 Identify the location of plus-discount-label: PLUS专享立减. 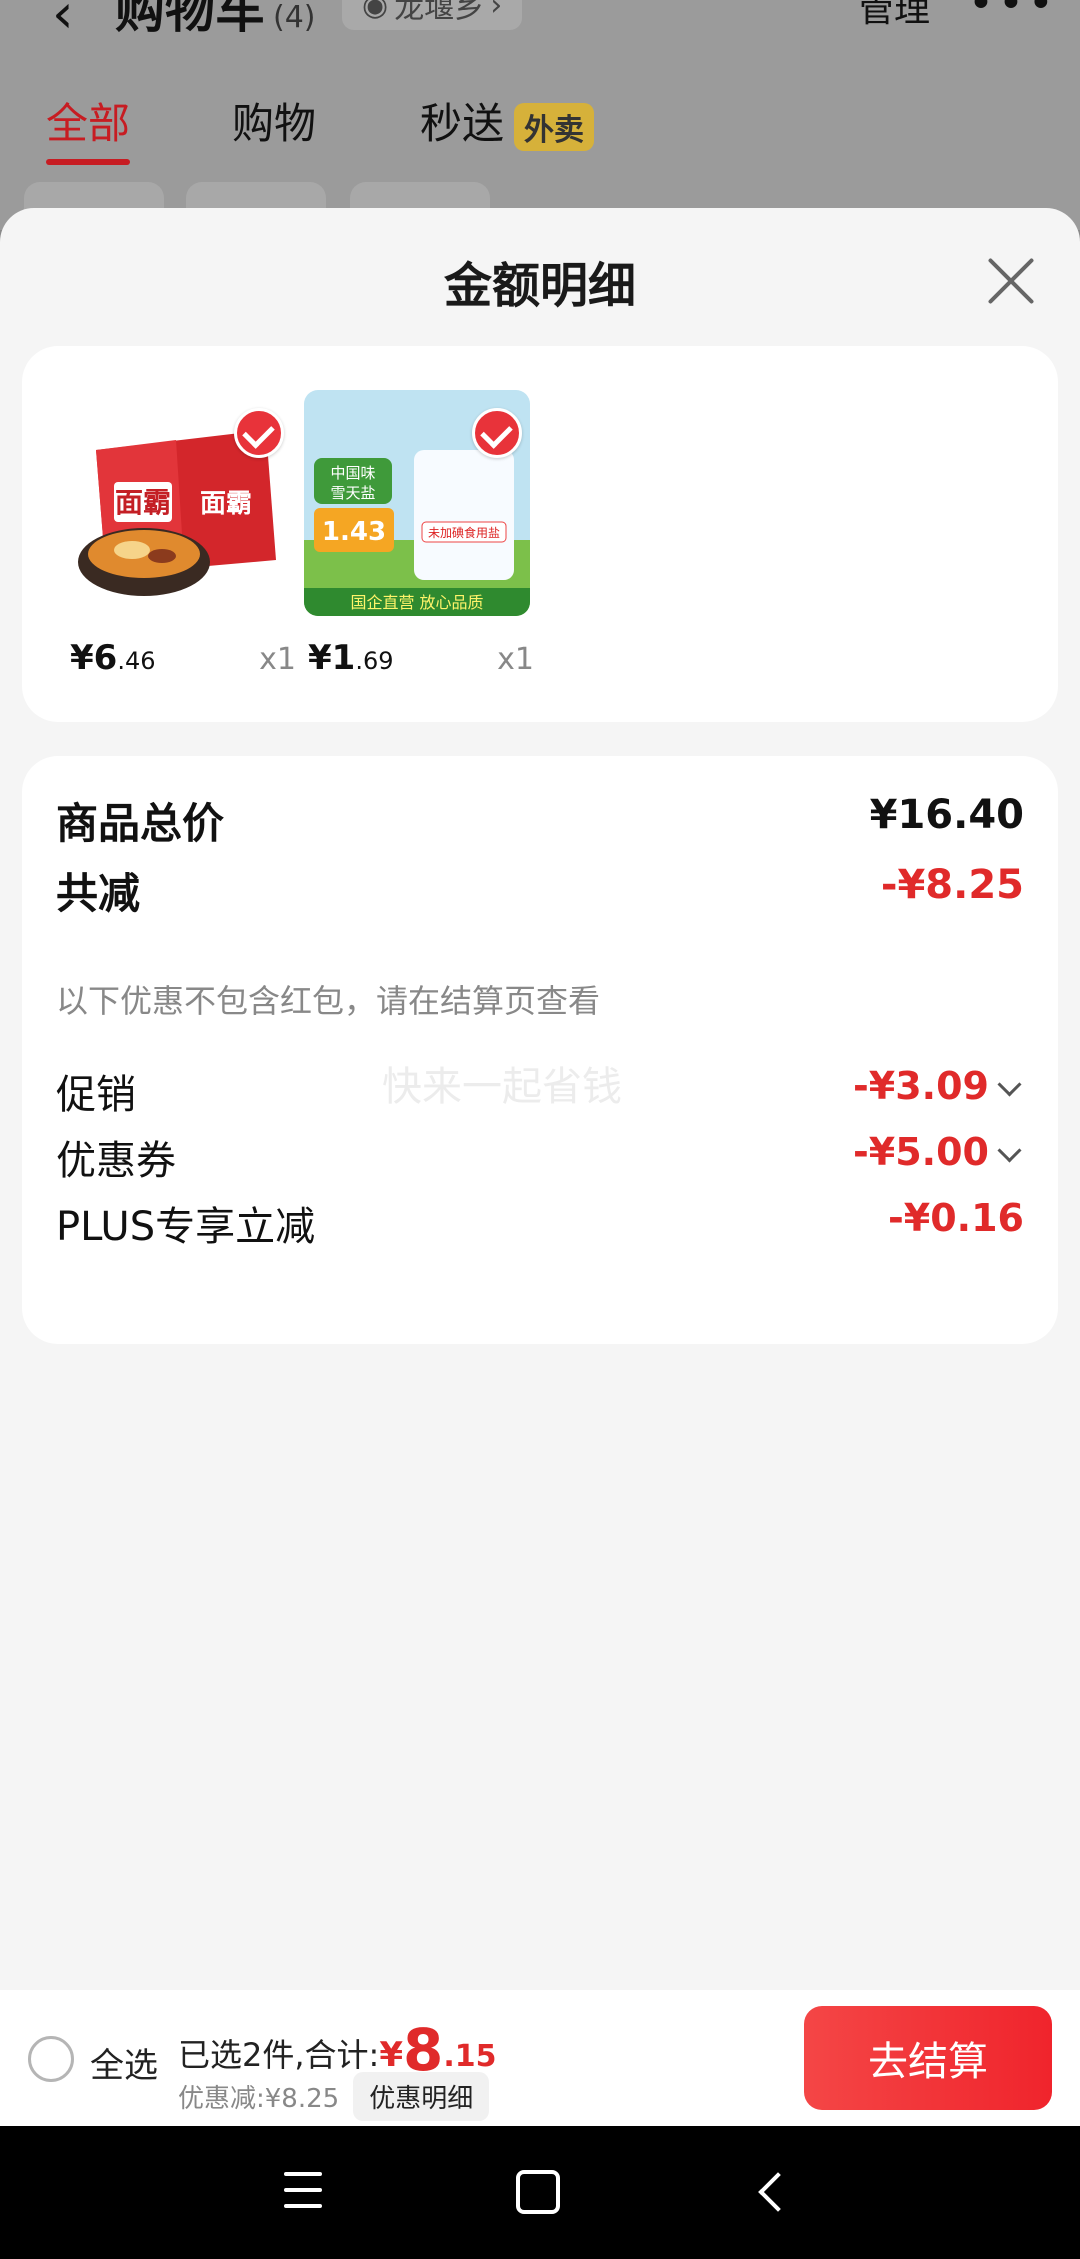
(186, 1227).